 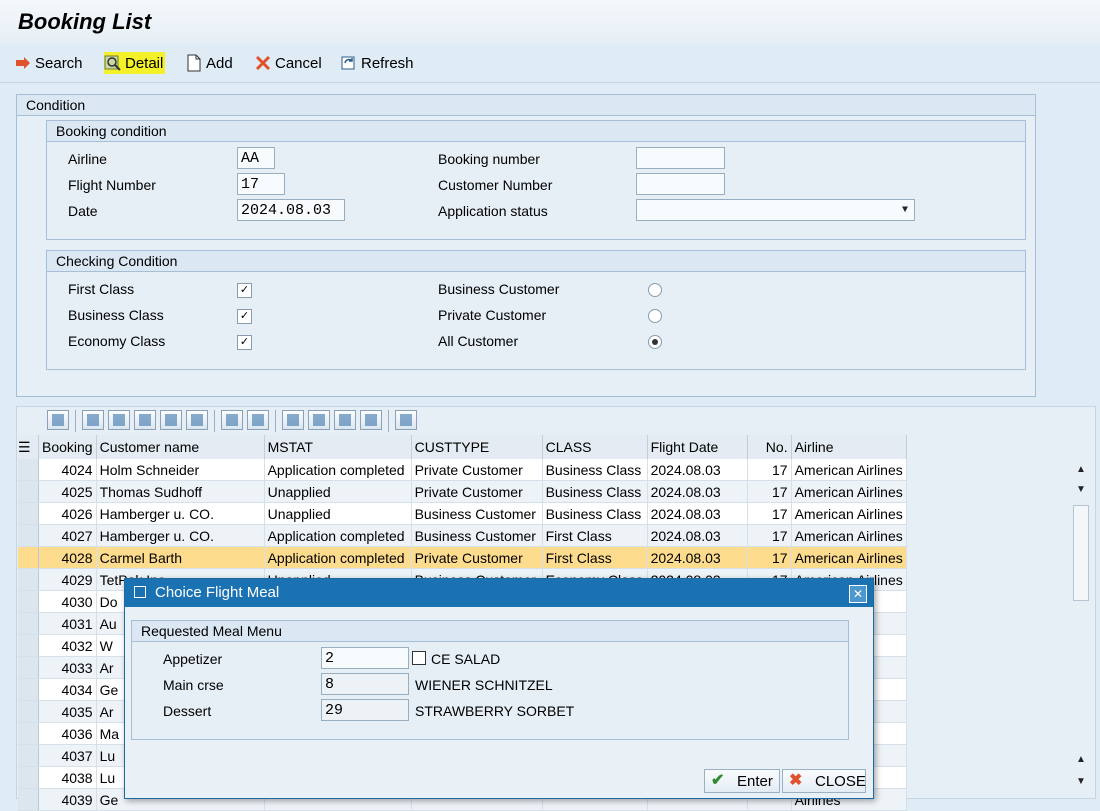 What do you see at coordinates (680, 158) in the screenshot?
I see `booking-number-field` at bounding box center [680, 158].